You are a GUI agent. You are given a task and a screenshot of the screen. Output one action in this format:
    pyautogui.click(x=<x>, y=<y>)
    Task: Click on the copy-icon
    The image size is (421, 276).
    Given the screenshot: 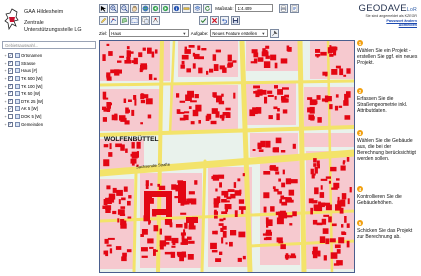 What is the action you would take?
    pyautogui.click(x=145, y=20)
    